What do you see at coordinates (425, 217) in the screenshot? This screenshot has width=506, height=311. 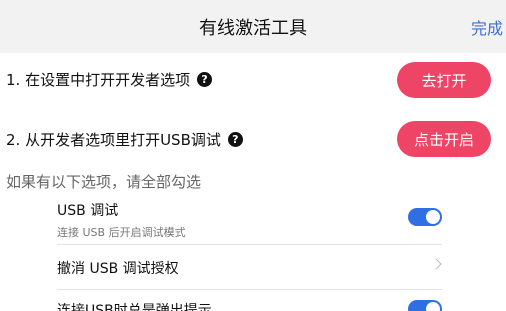 I see `usb-debugging-toggle` at bounding box center [425, 217].